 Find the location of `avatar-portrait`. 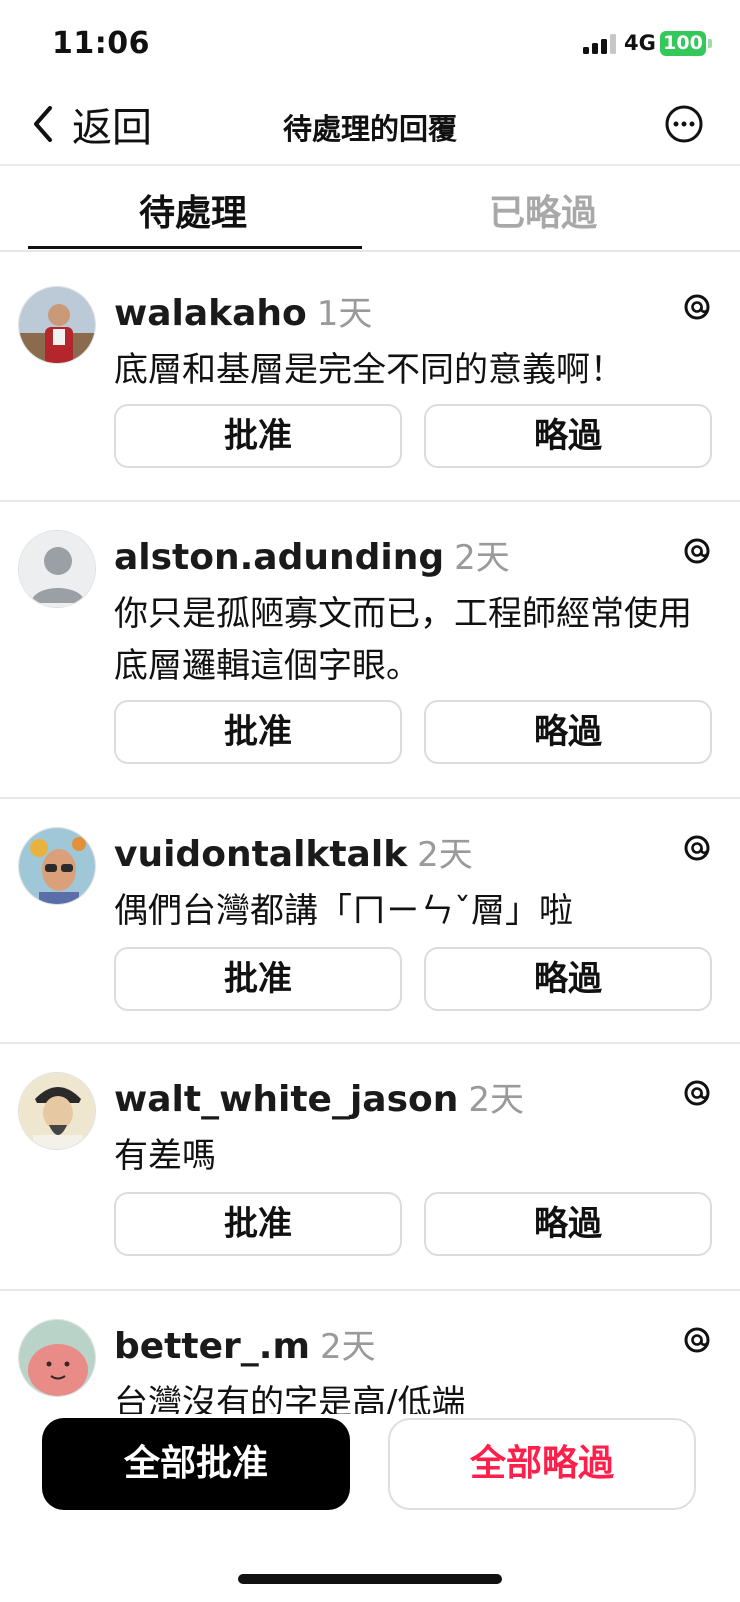

avatar-portrait is located at coordinates (57, 1111).